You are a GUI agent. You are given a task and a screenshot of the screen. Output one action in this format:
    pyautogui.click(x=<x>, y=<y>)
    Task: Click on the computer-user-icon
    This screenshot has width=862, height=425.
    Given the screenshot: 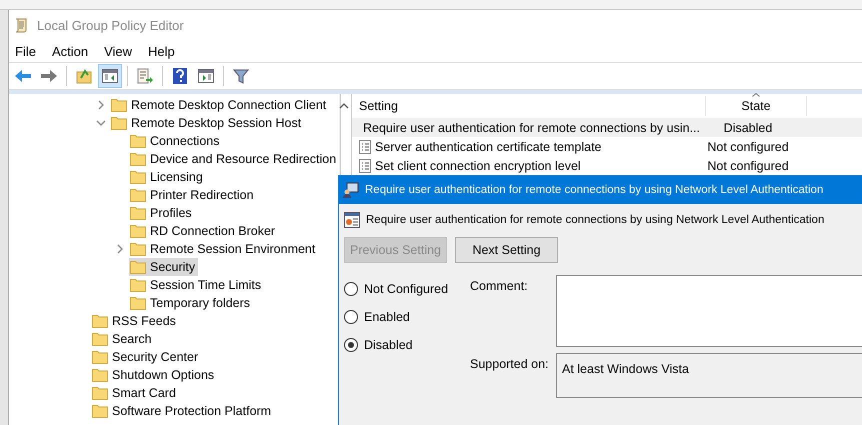 What is the action you would take?
    pyautogui.click(x=351, y=190)
    